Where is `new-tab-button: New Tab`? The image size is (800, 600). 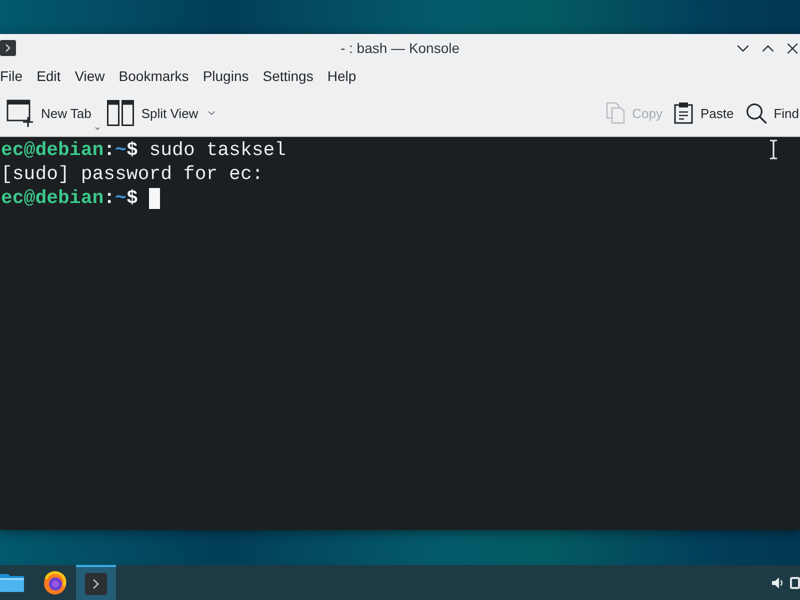 new-tab-button: New Tab is located at coordinates (51, 113).